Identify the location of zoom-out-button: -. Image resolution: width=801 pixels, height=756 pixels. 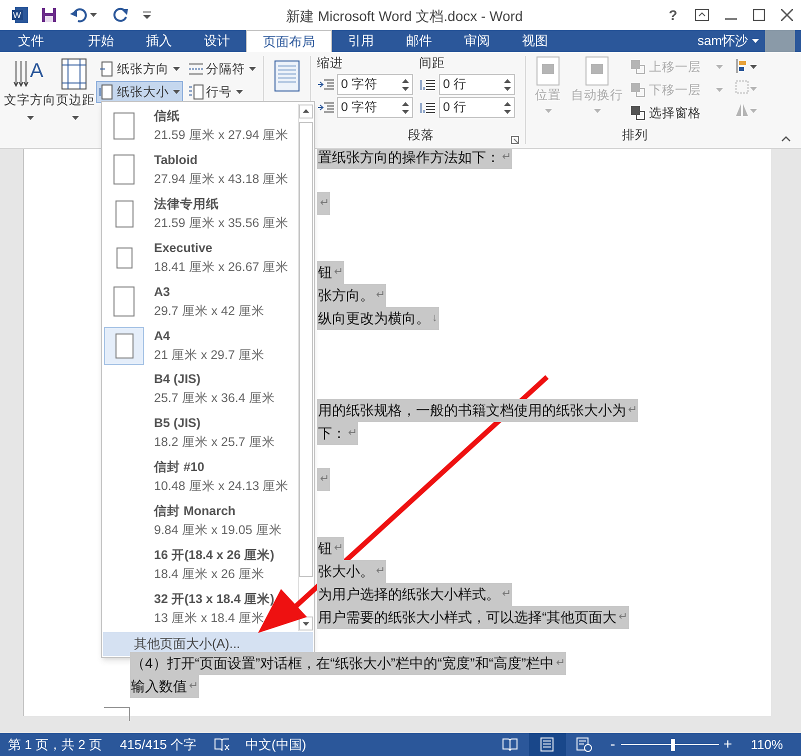
(612, 744).